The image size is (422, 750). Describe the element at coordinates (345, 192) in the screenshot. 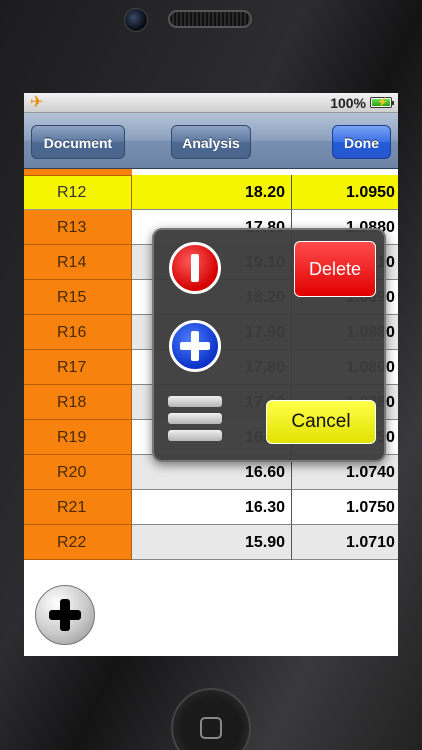

I see `value-cell-2: 1.0950` at that location.